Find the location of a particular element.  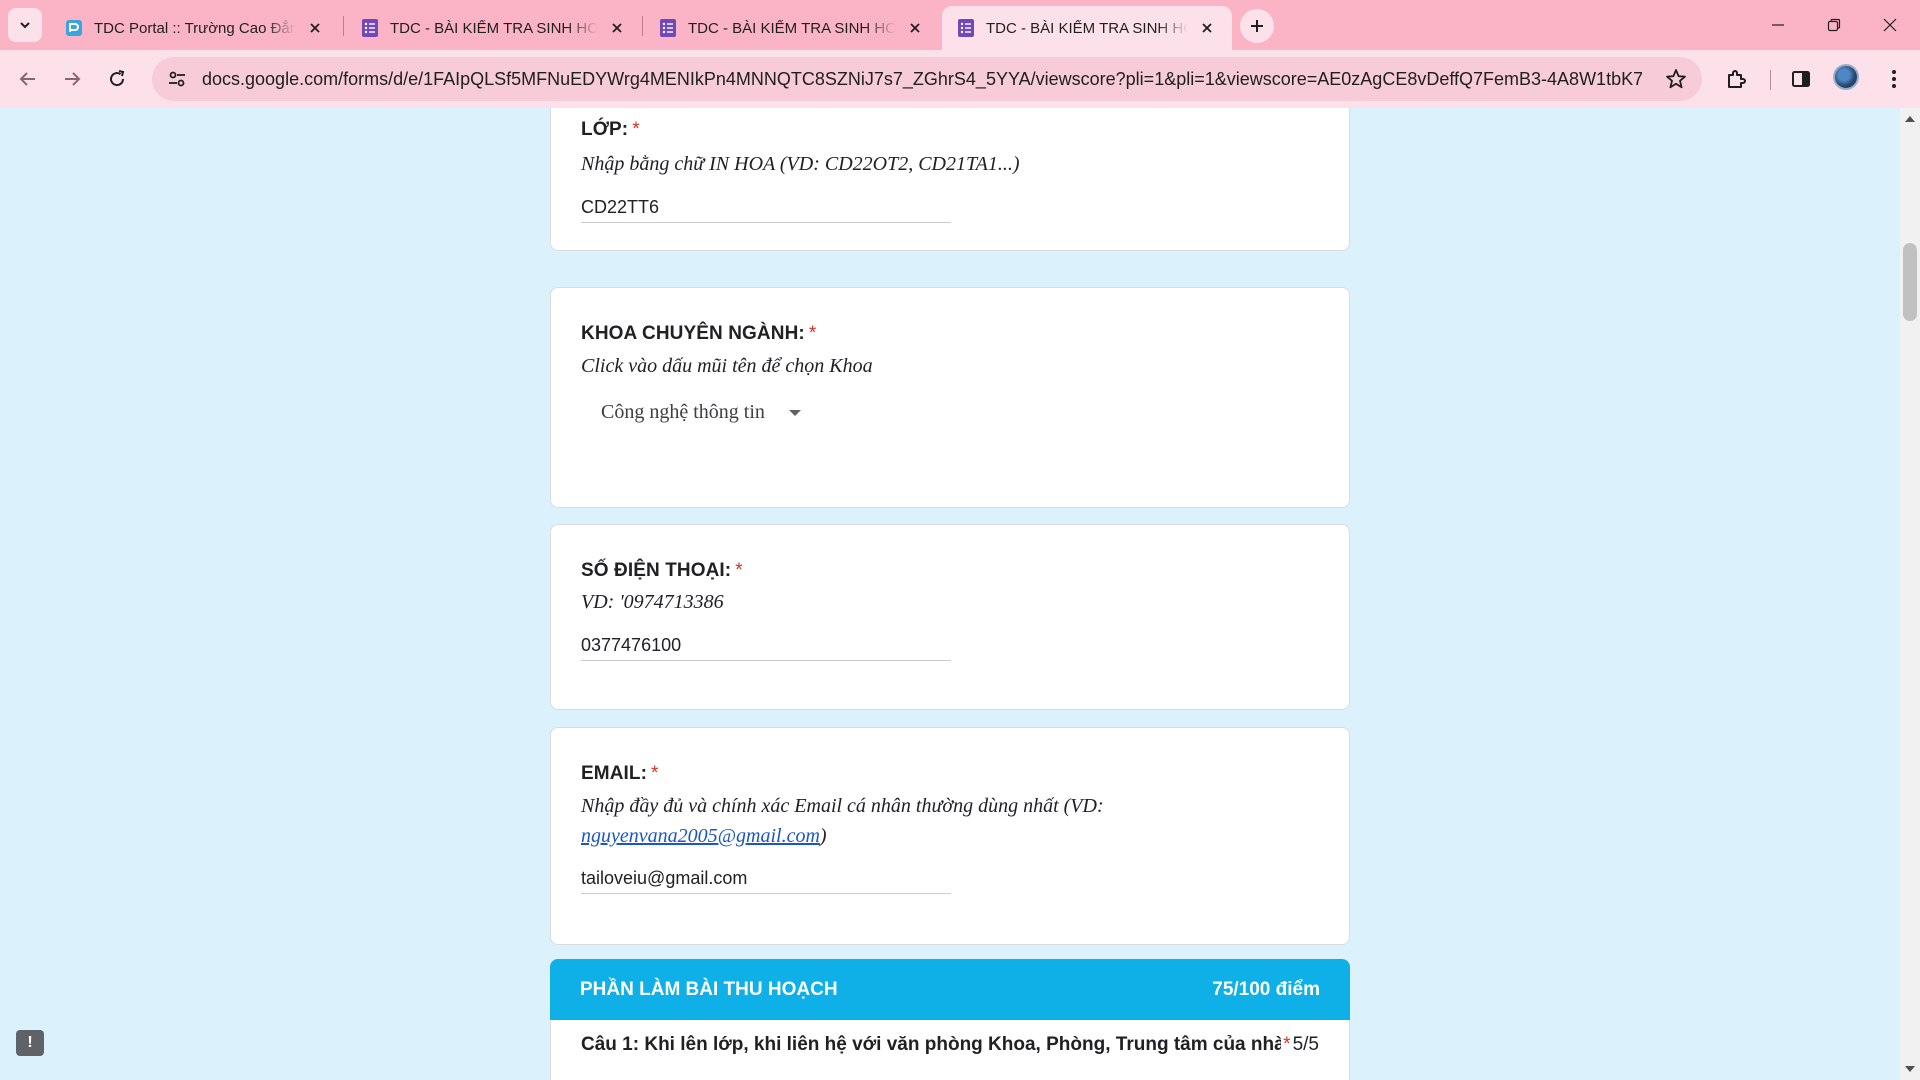

profile-avatar is located at coordinates (1846, 77).